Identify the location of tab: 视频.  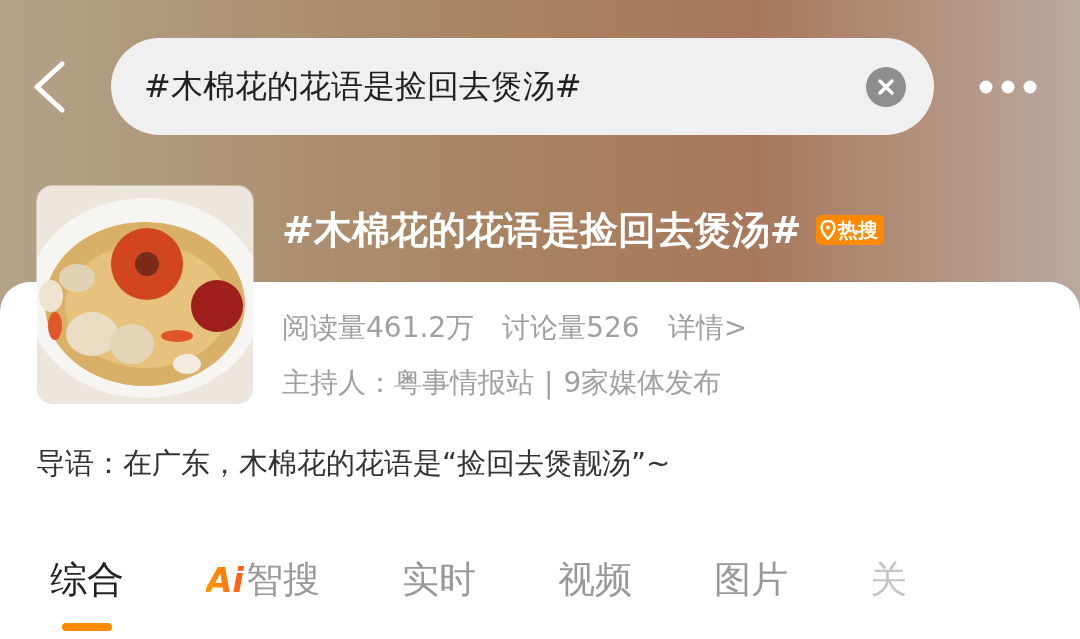
(594, 580).